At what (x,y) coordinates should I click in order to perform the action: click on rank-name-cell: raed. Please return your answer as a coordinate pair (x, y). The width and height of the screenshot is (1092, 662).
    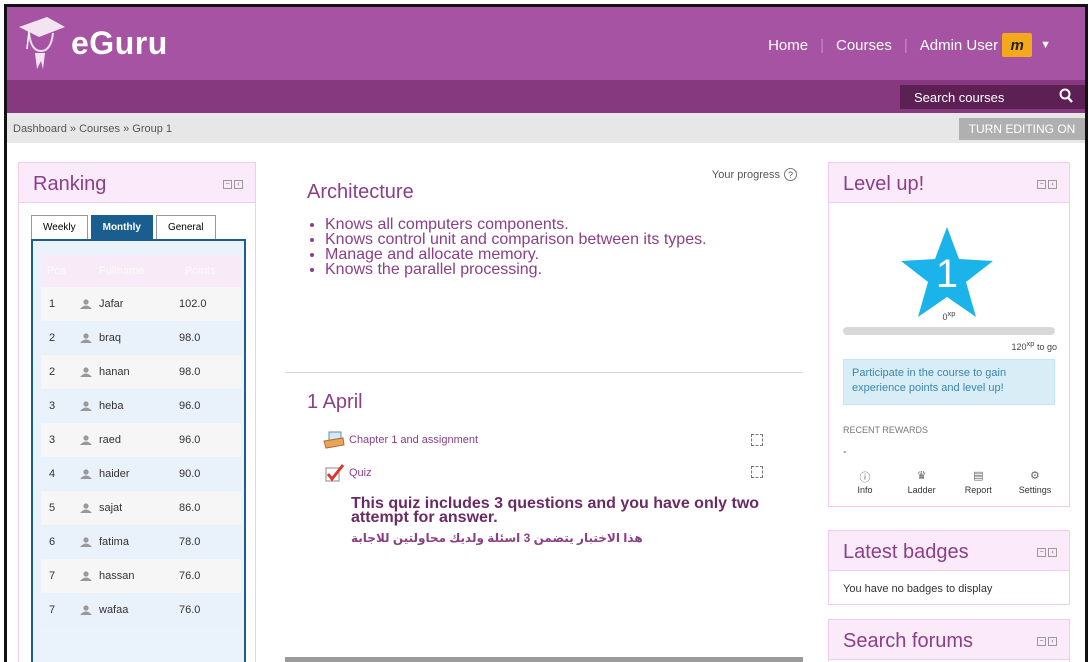
    Looking at the image, I should click on (127, 440).